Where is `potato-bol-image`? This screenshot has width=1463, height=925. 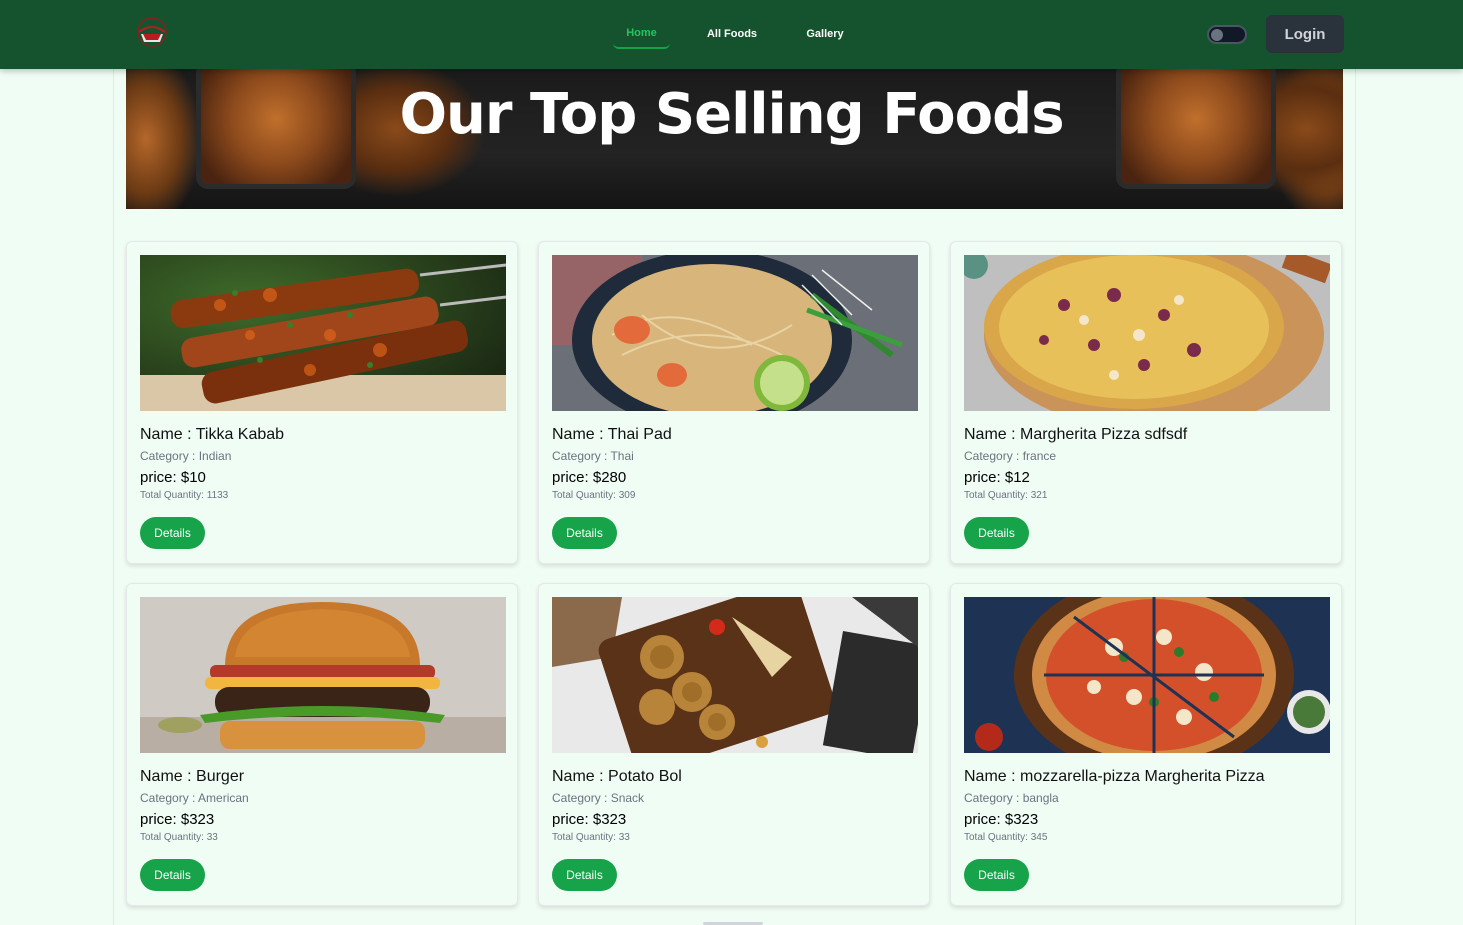 potato-bol-image is located at coordinates (735, 675).